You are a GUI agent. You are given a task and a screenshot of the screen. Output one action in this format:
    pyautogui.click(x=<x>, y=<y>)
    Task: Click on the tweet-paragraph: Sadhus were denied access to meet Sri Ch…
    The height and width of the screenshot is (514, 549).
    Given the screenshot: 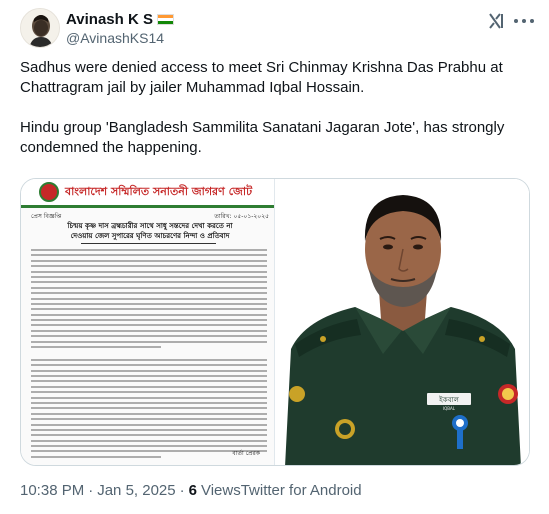 What is the action you would take?
    pyautogui.click(x=261, y=77)
    